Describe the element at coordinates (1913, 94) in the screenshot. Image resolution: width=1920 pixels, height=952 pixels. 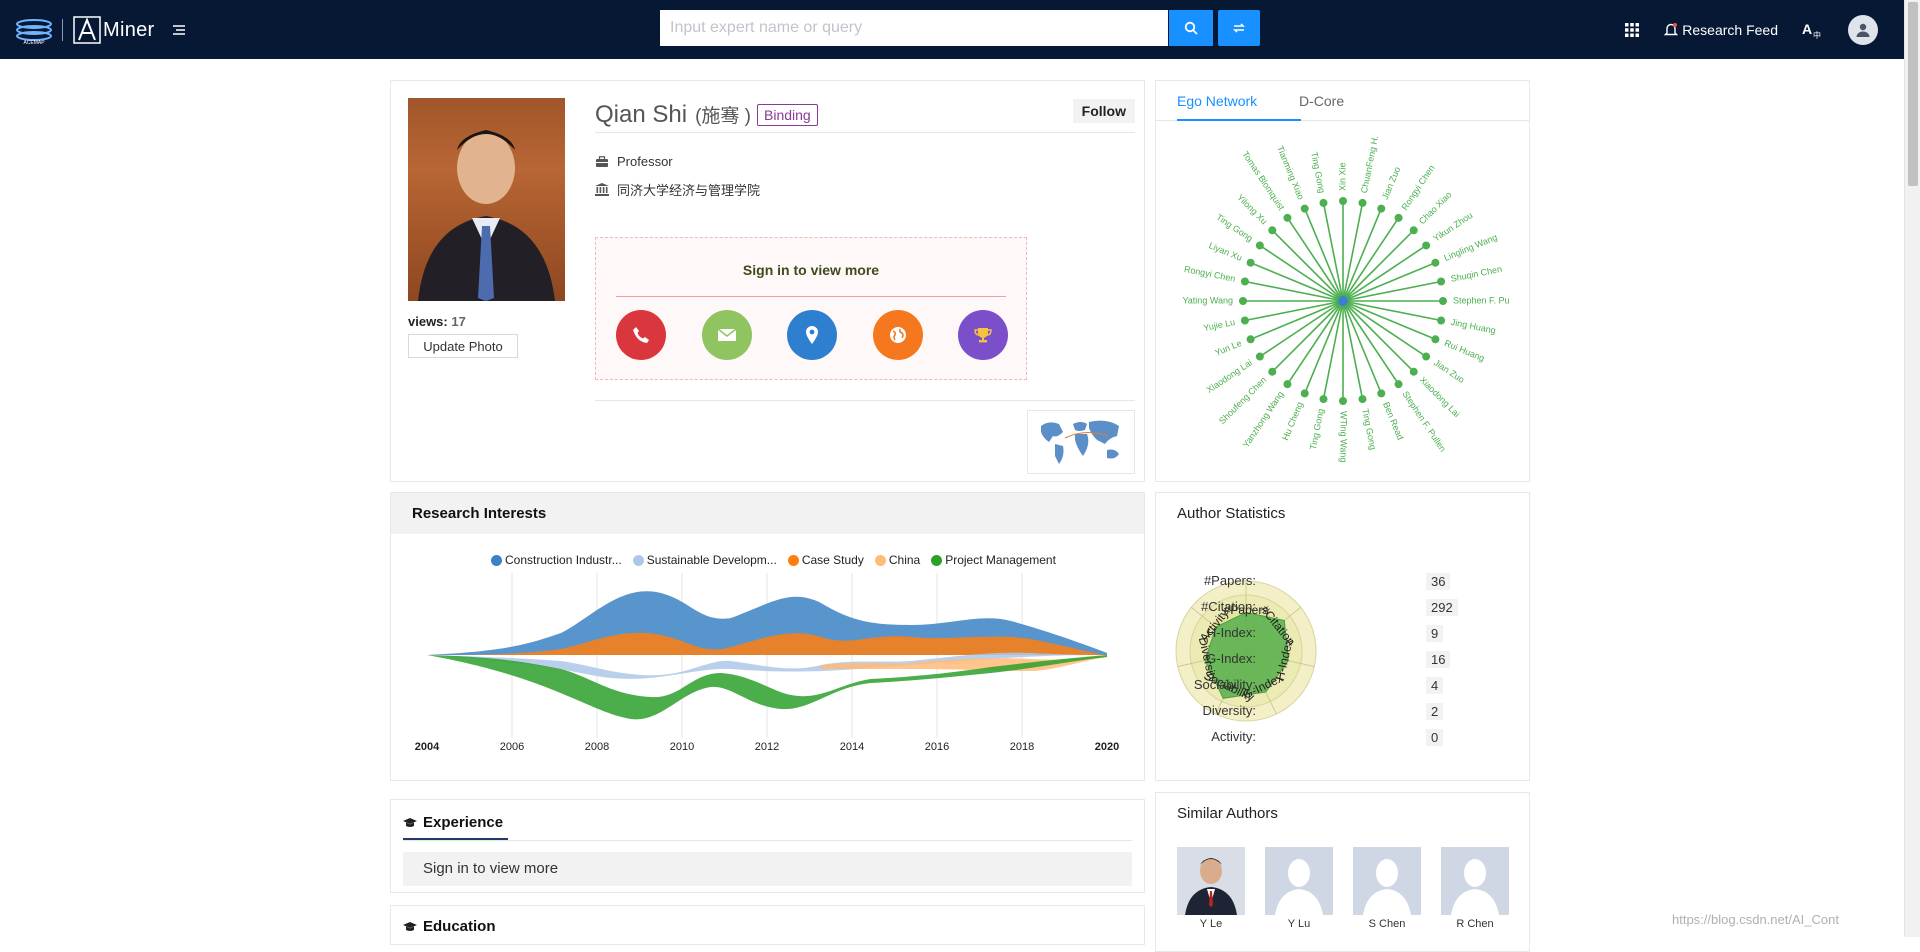
I see `scrollbar-thumb` at that location.